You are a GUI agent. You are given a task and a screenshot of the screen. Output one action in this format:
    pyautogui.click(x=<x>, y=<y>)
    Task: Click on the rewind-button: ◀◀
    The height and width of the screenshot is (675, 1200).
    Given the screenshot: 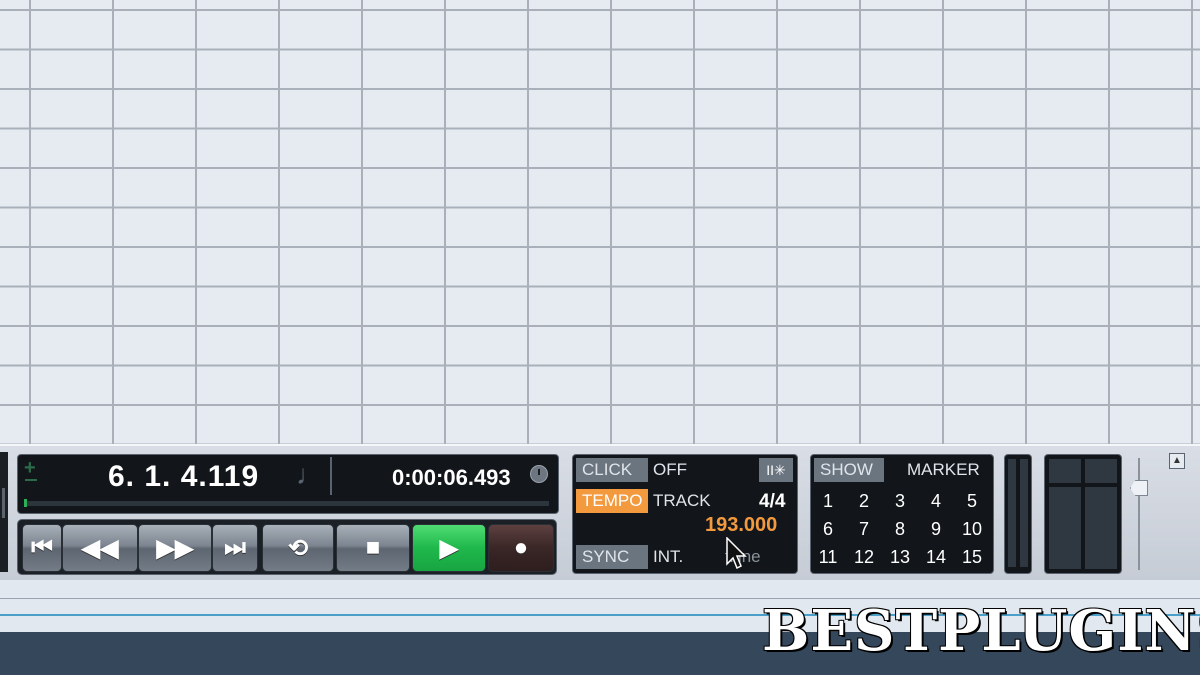 What is the action you would take?
    pyautogui.click(x=100, y=548)
    